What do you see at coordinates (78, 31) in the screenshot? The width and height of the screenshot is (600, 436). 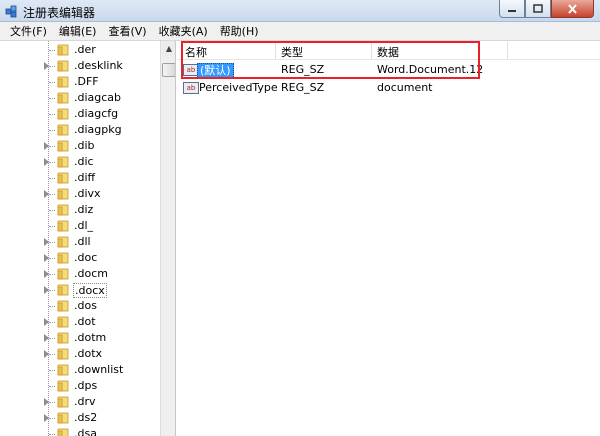 I see `menu-edit: 编辑(E)` at bounding box center [78, 31].